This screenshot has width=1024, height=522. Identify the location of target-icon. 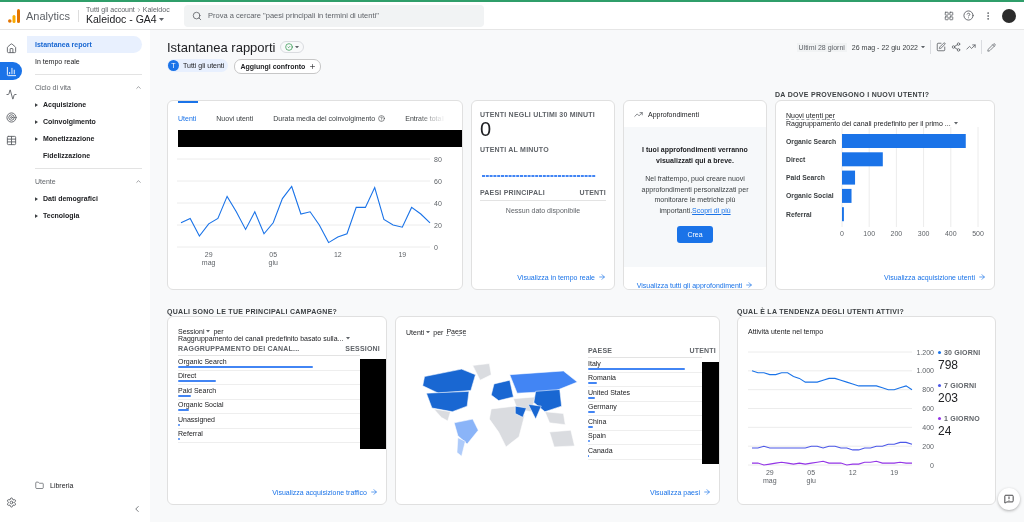
(11, 117).